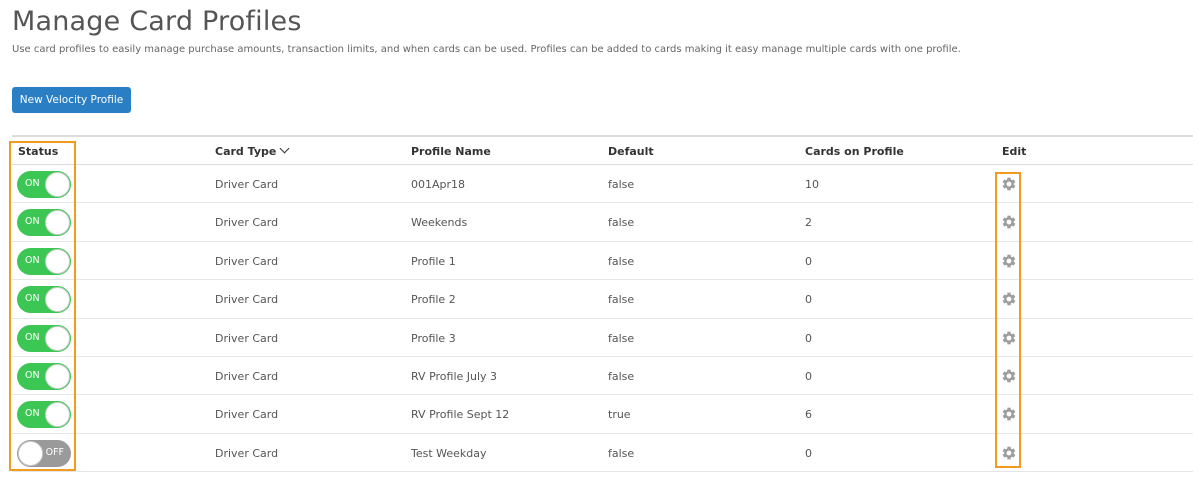  Describe the element at coordinates (854, 151) in the screenshot. I see `column-header-cards-on-profile: Cards on Profile` at that location.